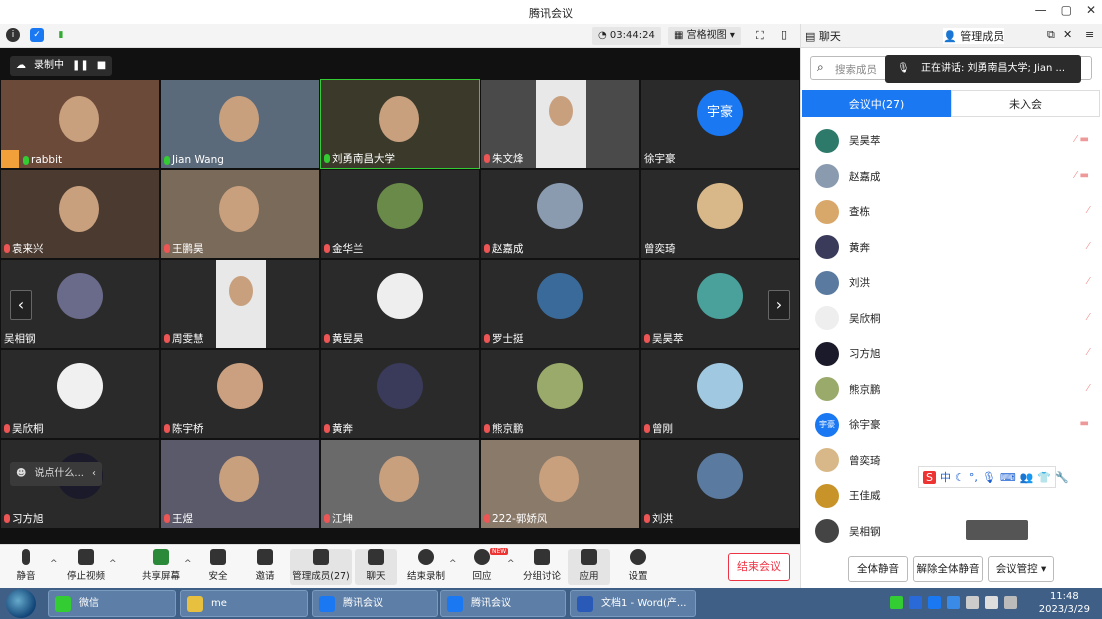 This screenshot has width=1102, height=619. Describe the element at coordinates (960, 477) in the screenshot. I see `ime-moon-icon: ☾` at that location.